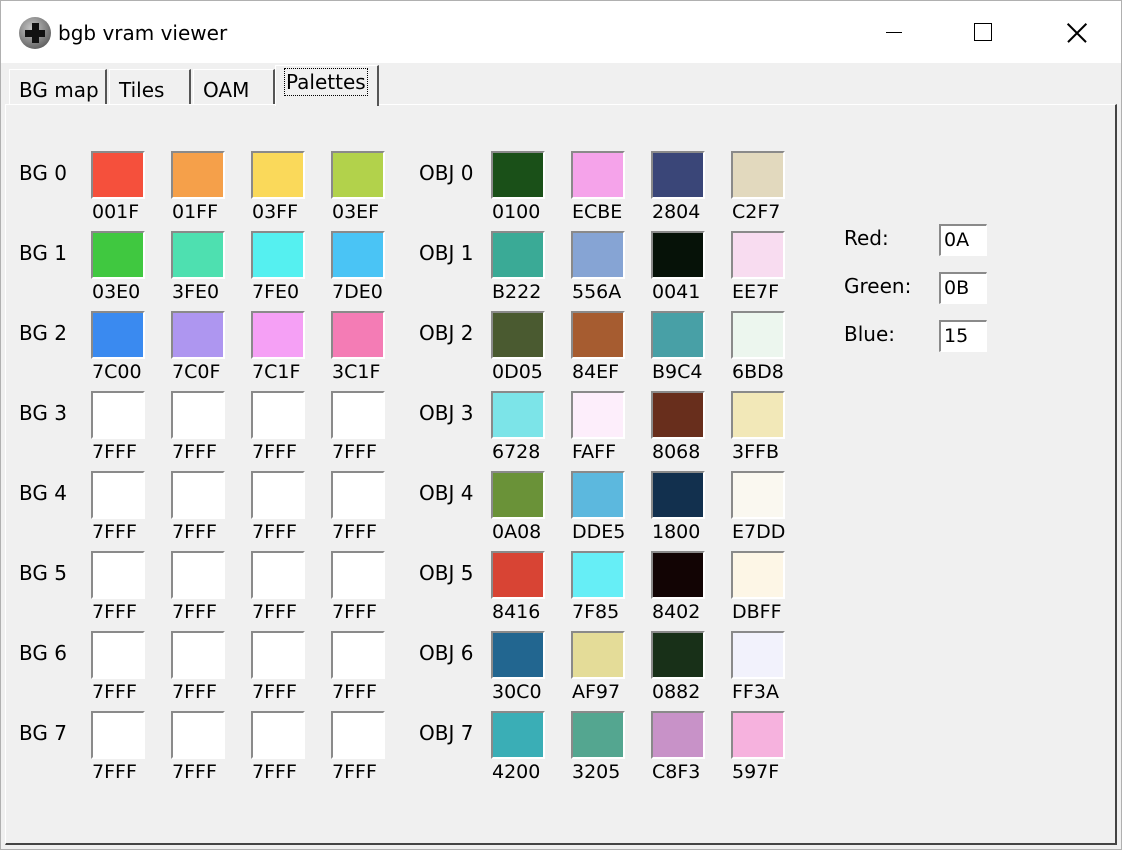 The image size is (1124, 852). I want to click on close-button, so click(1076, 32).